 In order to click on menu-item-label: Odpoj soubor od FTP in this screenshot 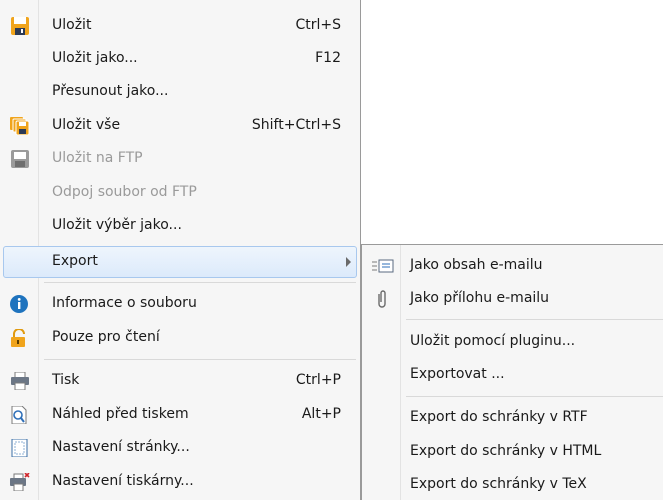, I will do `click(124, 192)`.